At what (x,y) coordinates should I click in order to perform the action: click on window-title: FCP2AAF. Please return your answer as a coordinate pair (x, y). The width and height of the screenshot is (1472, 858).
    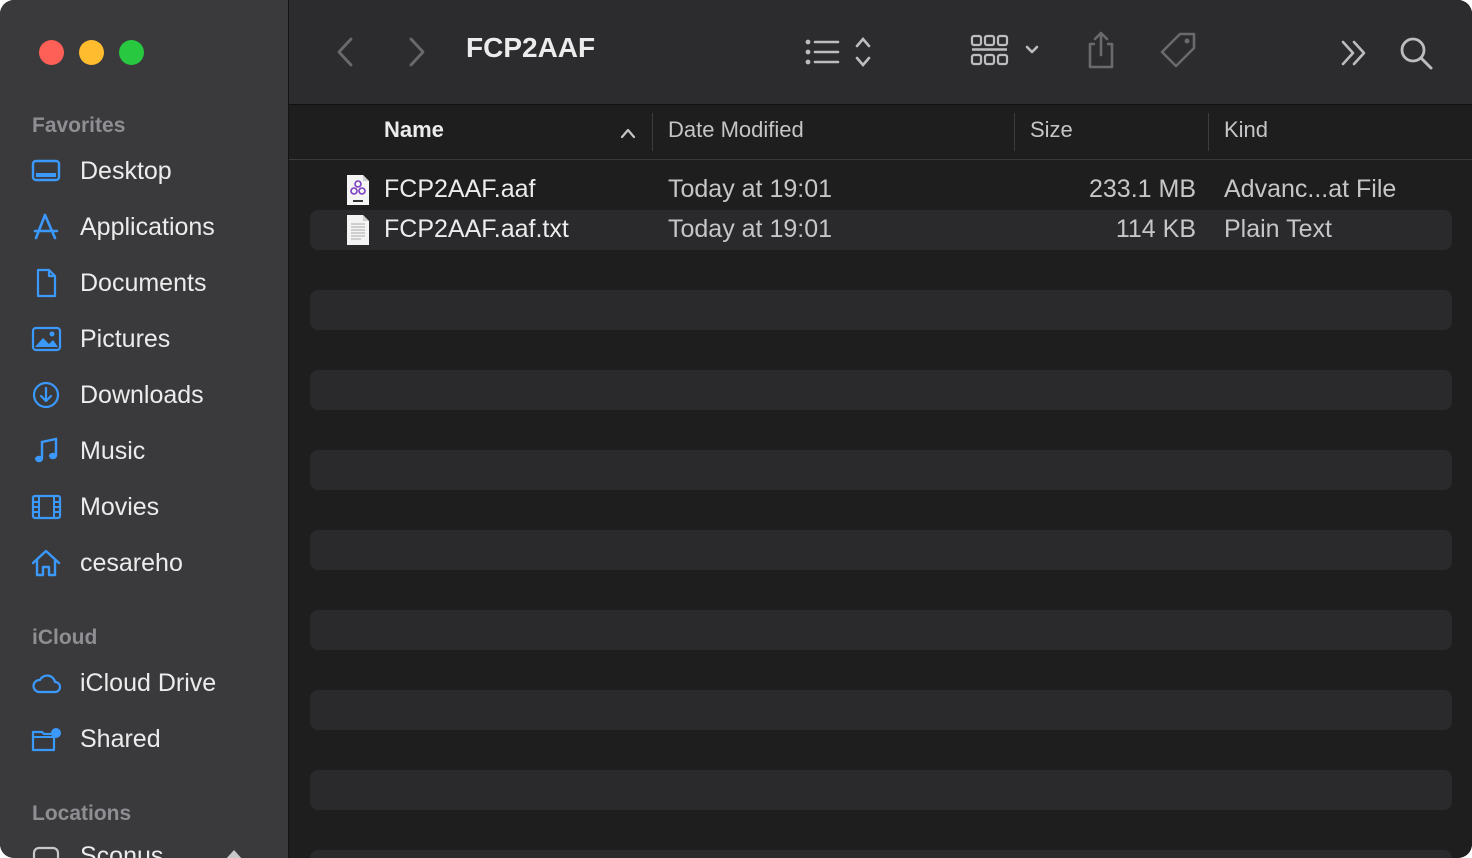
    Looking at the image, I should click on (531, 47).